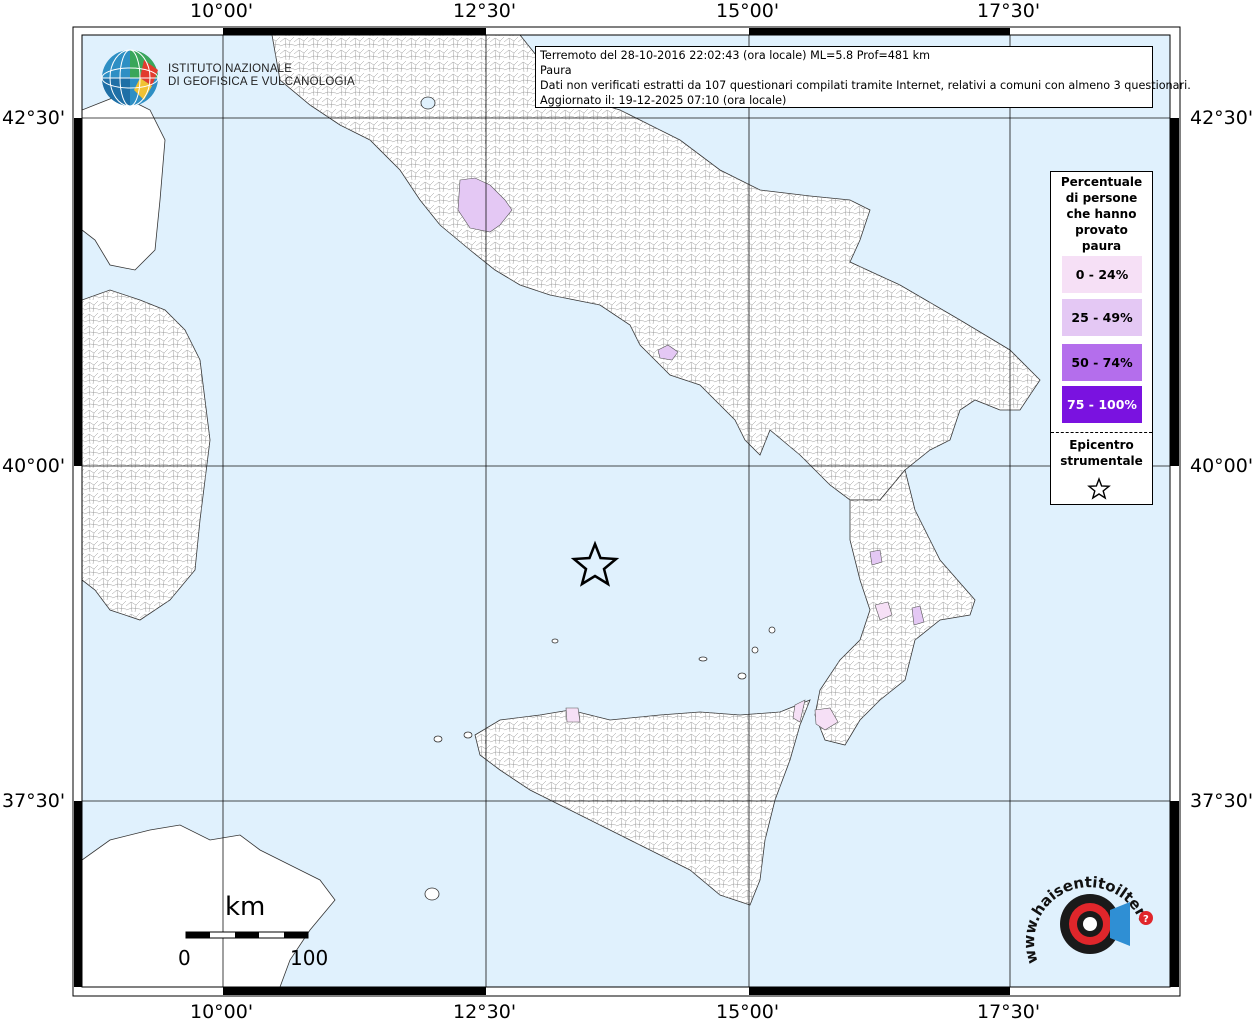 This screenshot has width=1254, height=1028. What do you see at coordinates (1101, 432) in the screenshot?
I see `legend-separator` at bounding box center [1101, 432].